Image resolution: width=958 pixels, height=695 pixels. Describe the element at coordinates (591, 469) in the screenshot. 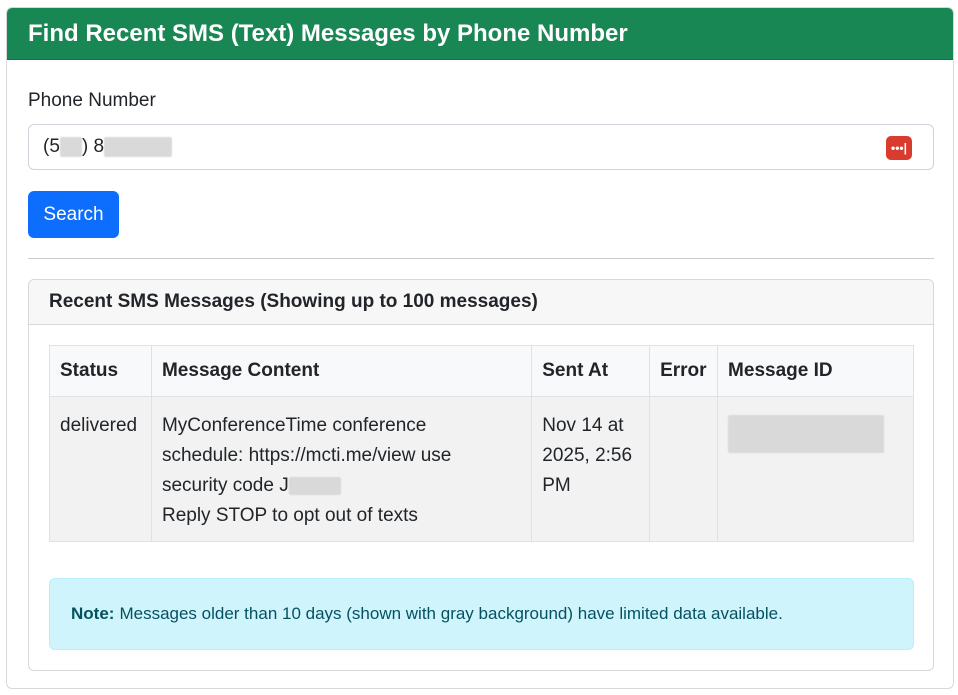

I see `sent-at-cell: Nov 14 at 2025, 2:56 PM` at that location.